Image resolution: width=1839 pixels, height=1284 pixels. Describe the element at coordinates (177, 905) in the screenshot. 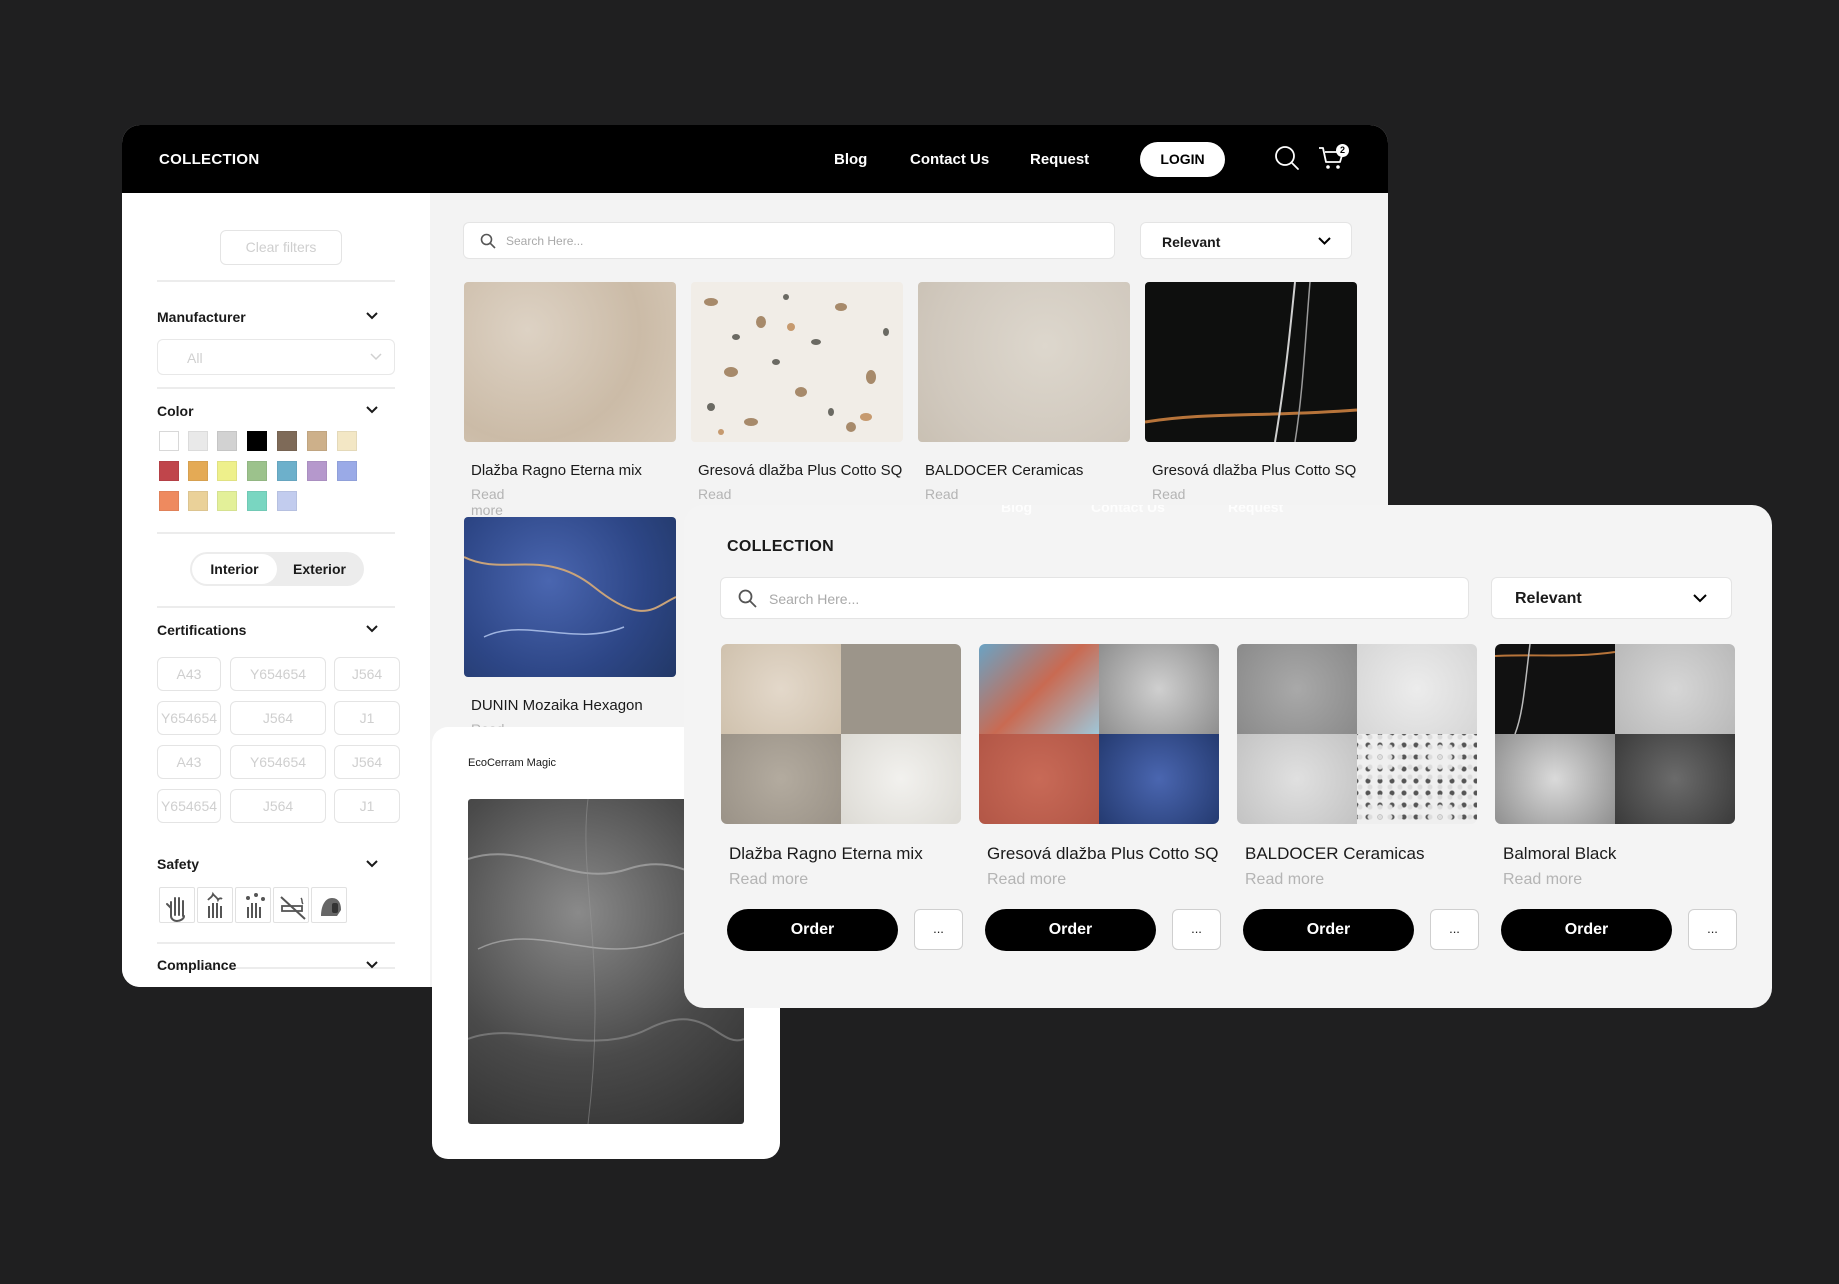

I see `glove-icon` at that location.